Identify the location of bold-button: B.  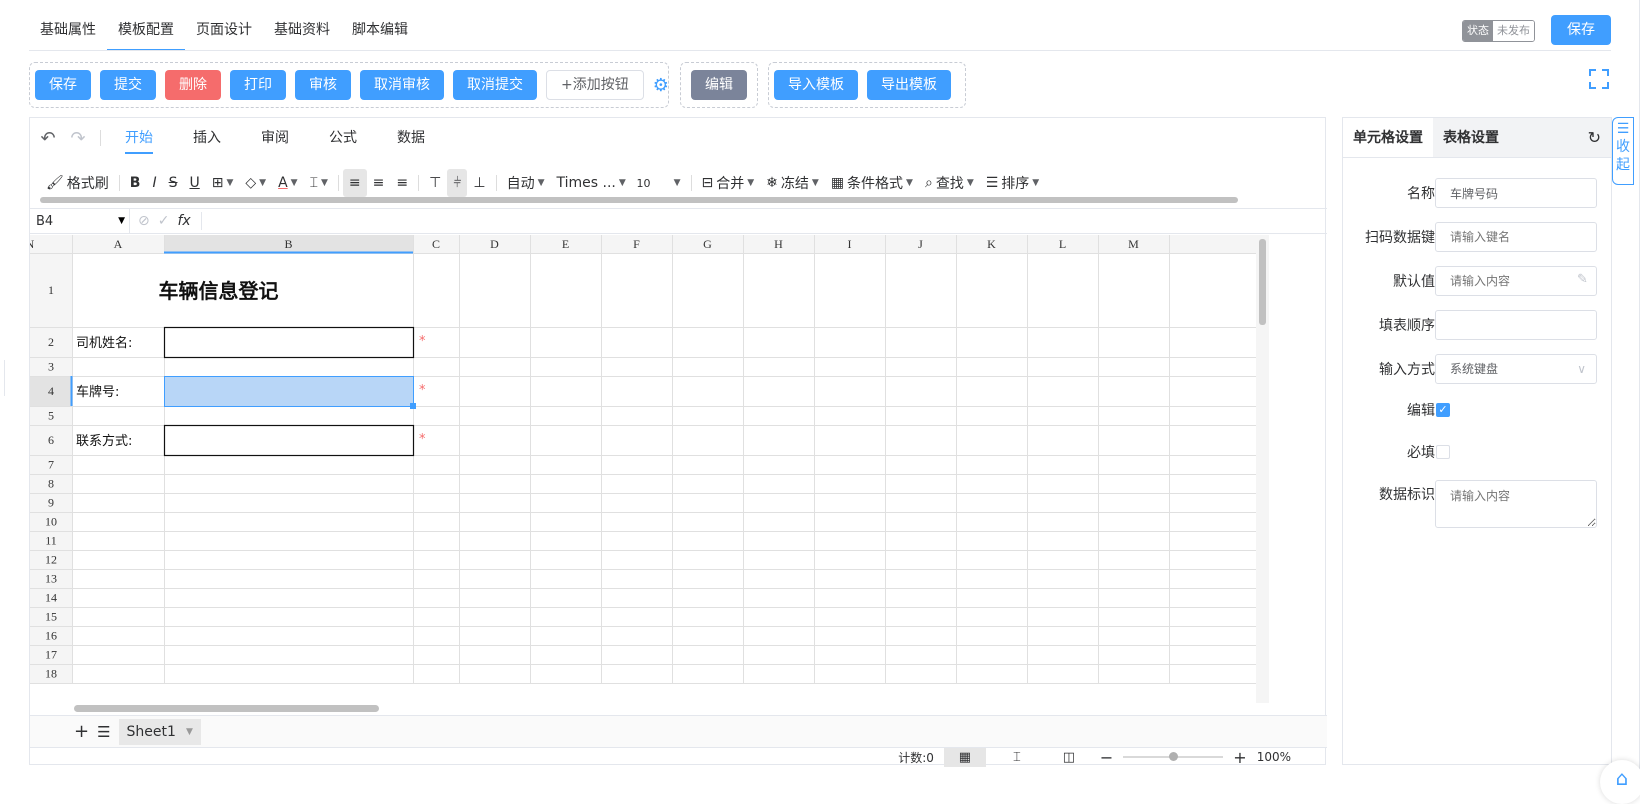
(135, 183).